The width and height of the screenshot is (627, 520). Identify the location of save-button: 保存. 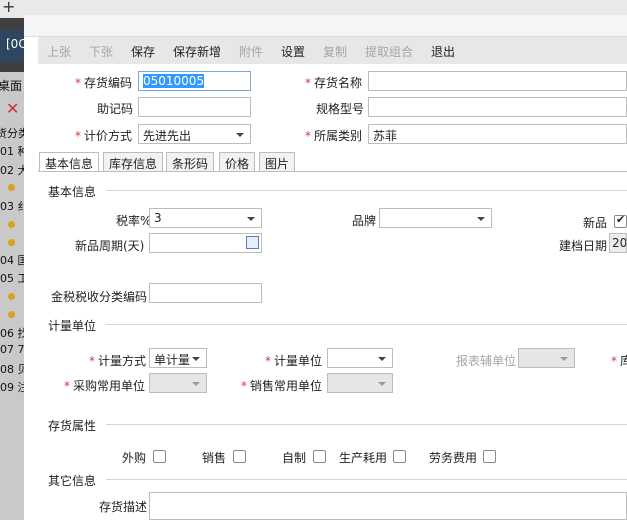
(143, 51).